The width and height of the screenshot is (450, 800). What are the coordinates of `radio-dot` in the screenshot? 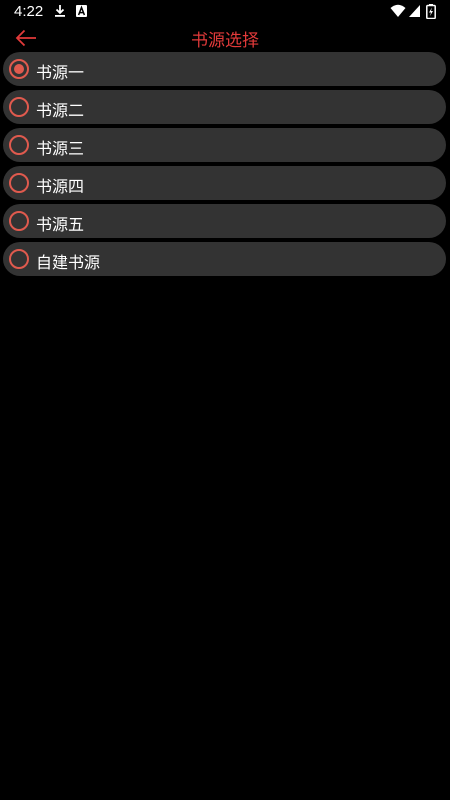 It's located at (19, 69).